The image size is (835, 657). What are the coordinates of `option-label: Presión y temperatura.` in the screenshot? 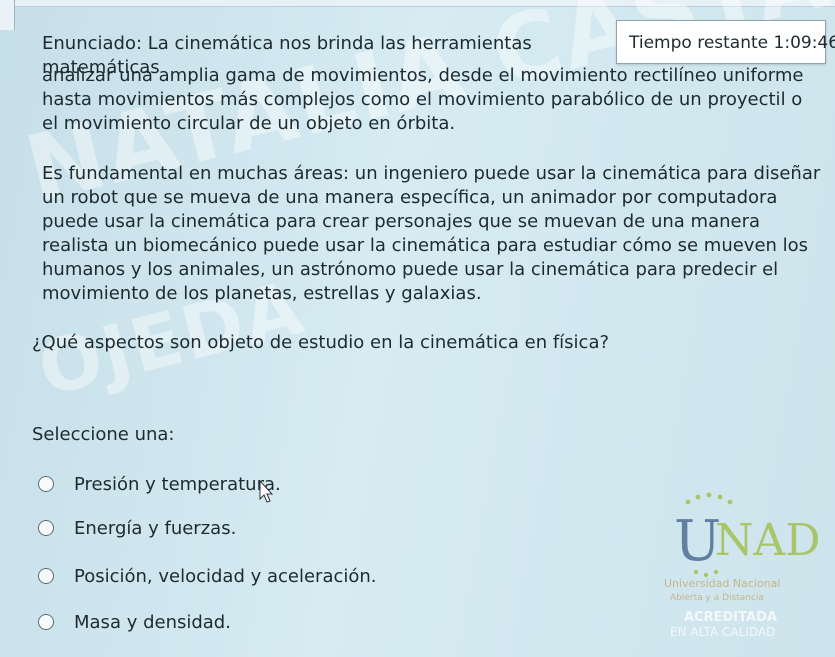 It's located at (177, 484).